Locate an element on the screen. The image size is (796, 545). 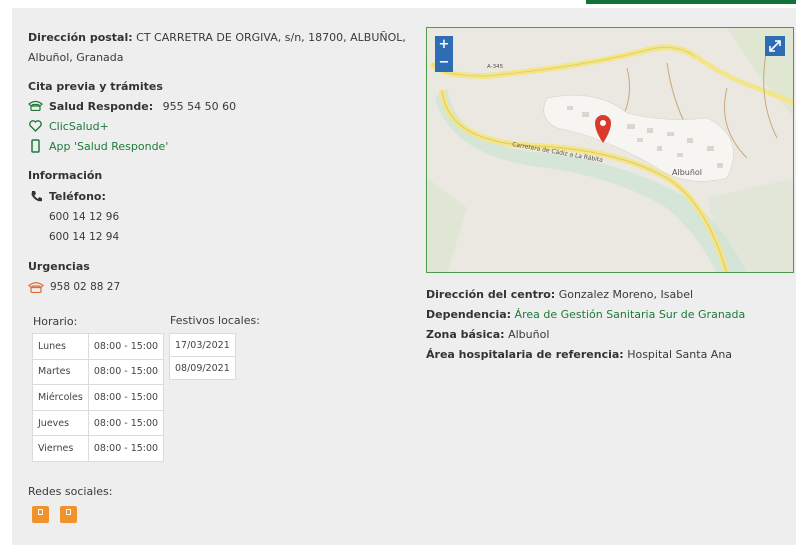
fullscreen-button is located at coordinates (775, 46).